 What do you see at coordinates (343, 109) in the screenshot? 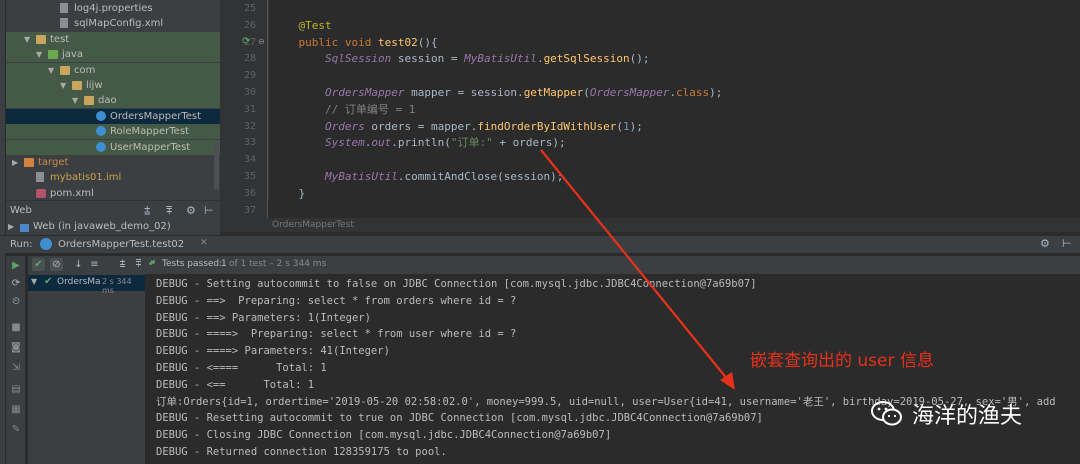
I see `code-line: // 订单编号 = 1` at bounding box center [343, 109].